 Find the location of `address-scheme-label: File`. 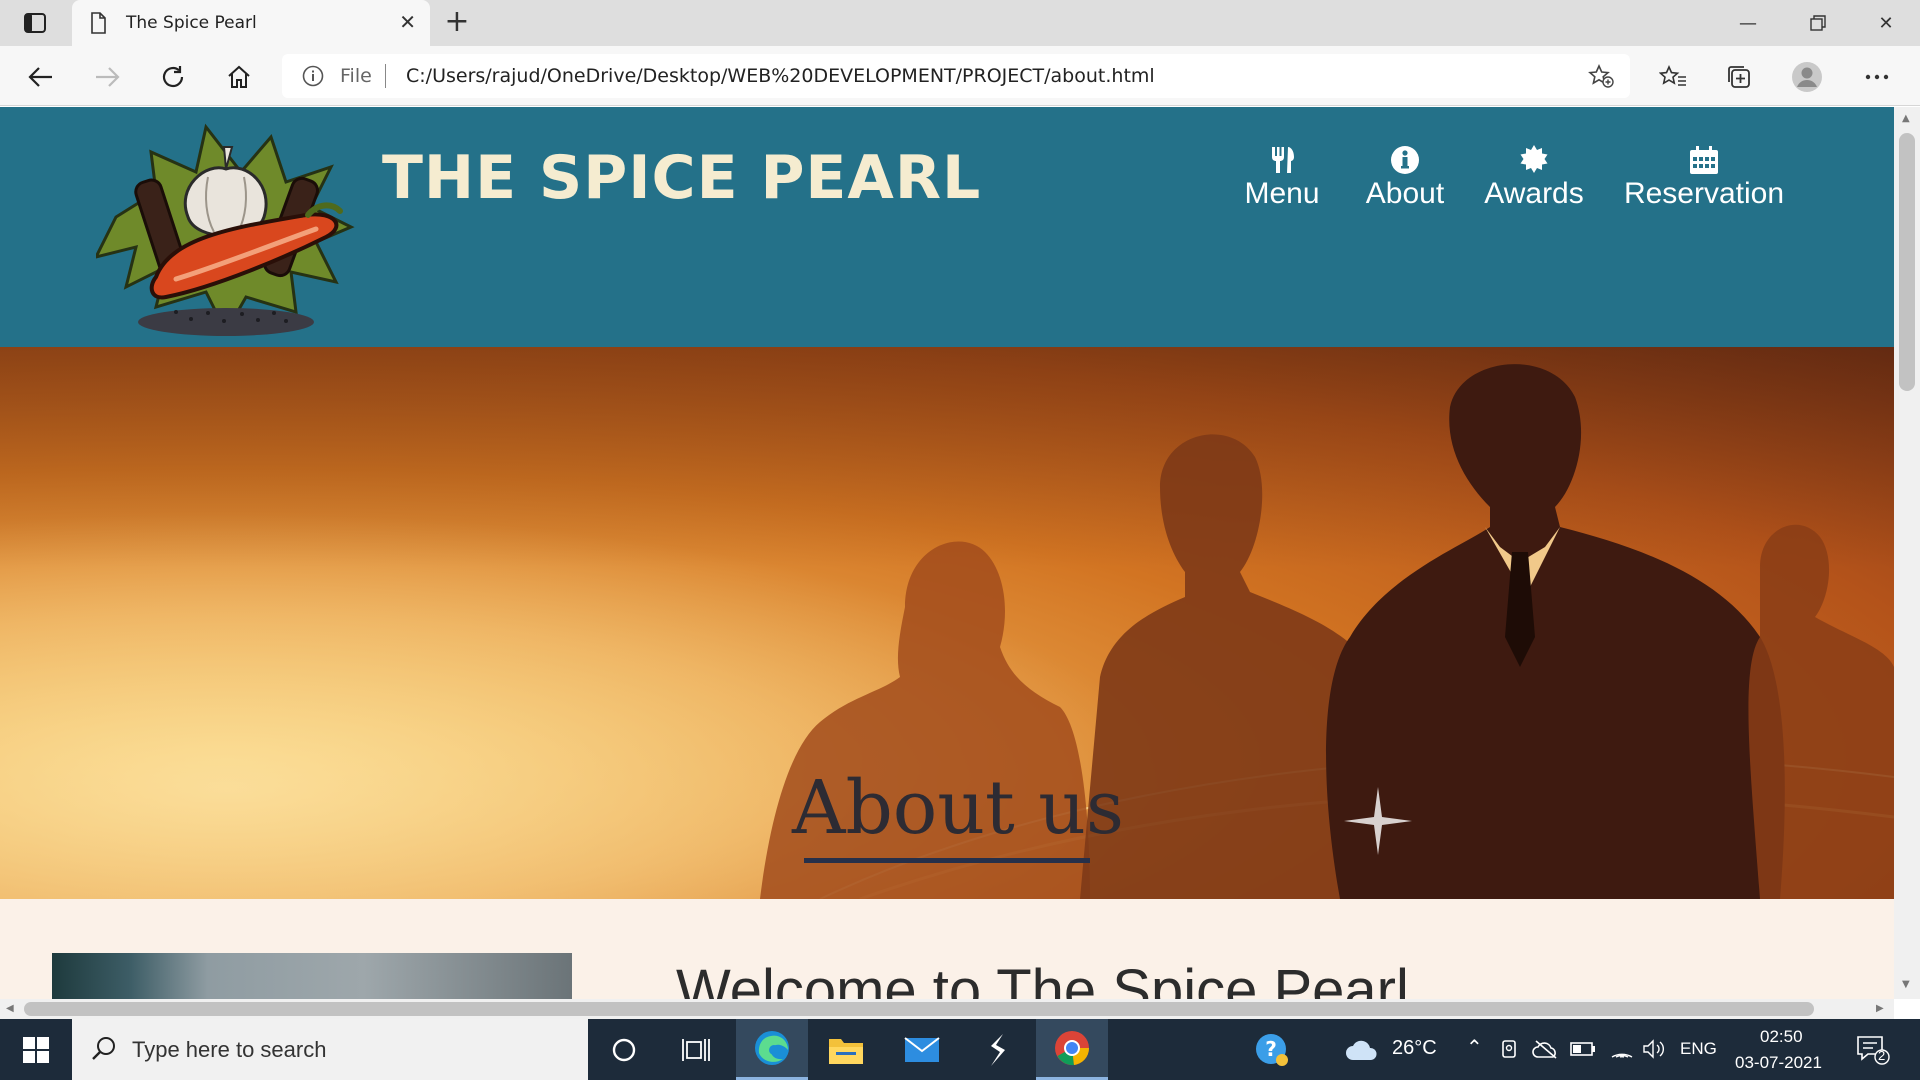

address-scheme-label: File is located at coordinates (356, 76).